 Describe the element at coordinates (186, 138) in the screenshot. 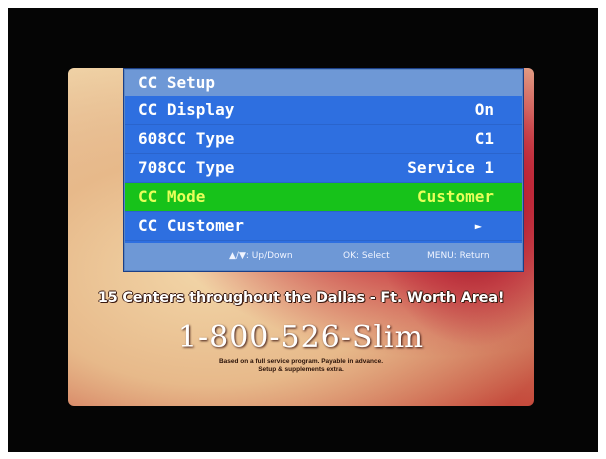

I see `menu-item-label: 608CC Type` at that location.